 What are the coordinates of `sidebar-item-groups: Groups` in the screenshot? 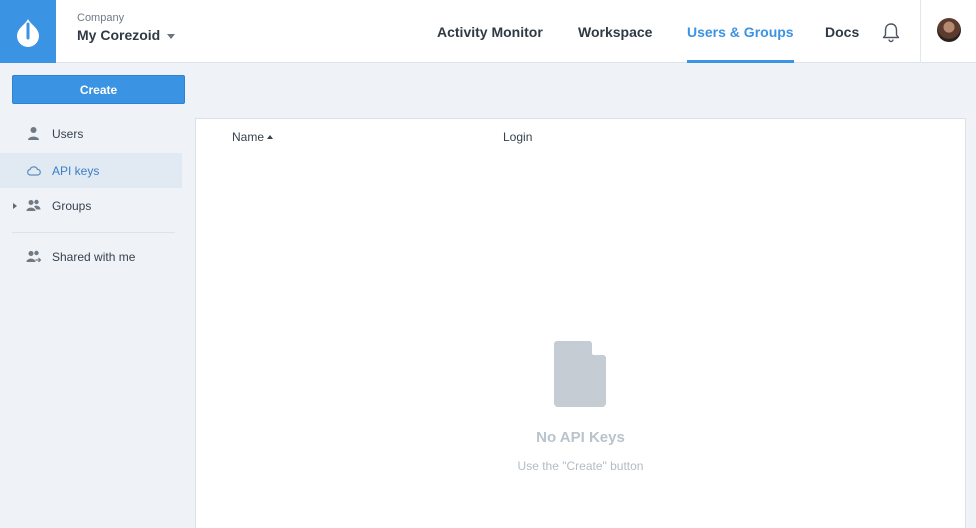 It's located at (91, 205).